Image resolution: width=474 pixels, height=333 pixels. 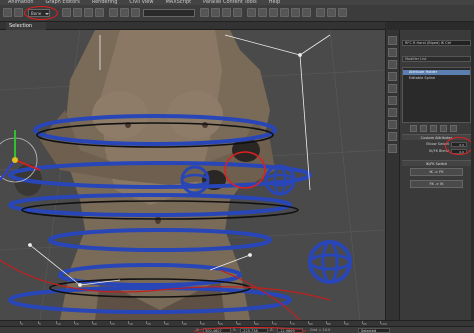 I want to click on motion-tab-icon, so click(x=392, y=76).